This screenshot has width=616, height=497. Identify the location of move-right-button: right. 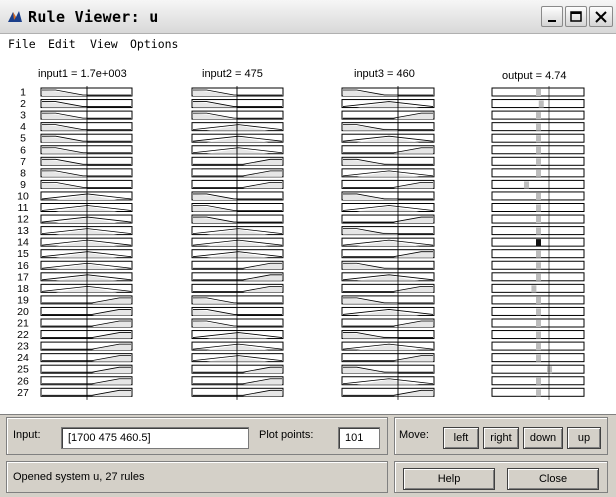
(501, 438).